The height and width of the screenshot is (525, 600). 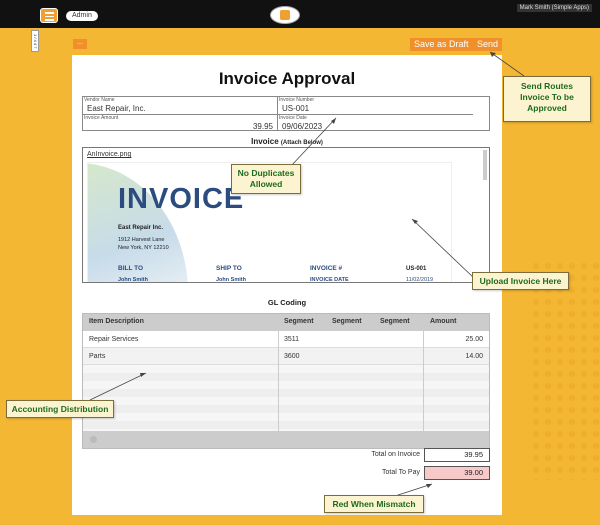 I want to click on preview-invoice-hash: INVOICE #, so click(x=326, y=268).